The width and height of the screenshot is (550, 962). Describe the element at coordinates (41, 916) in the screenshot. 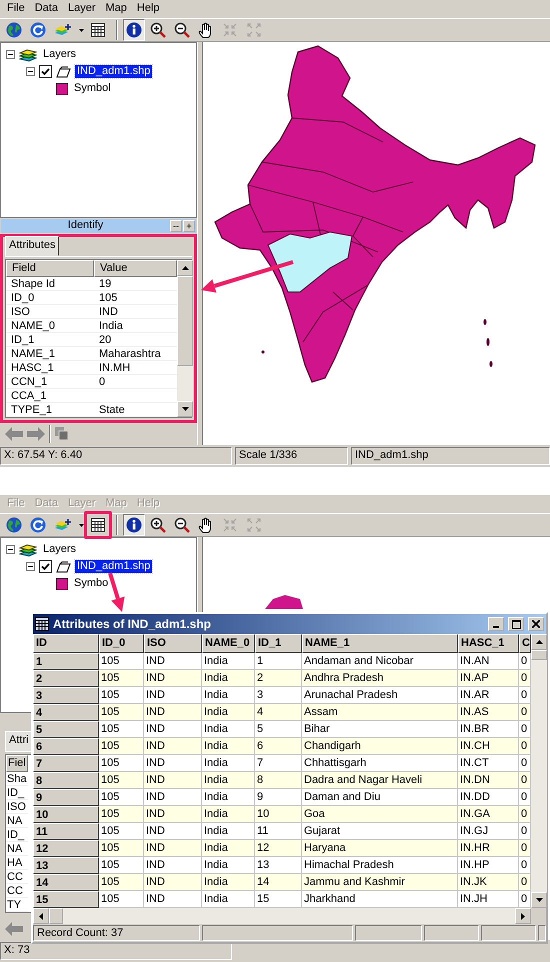

I see `scroll-left-button` at that location.